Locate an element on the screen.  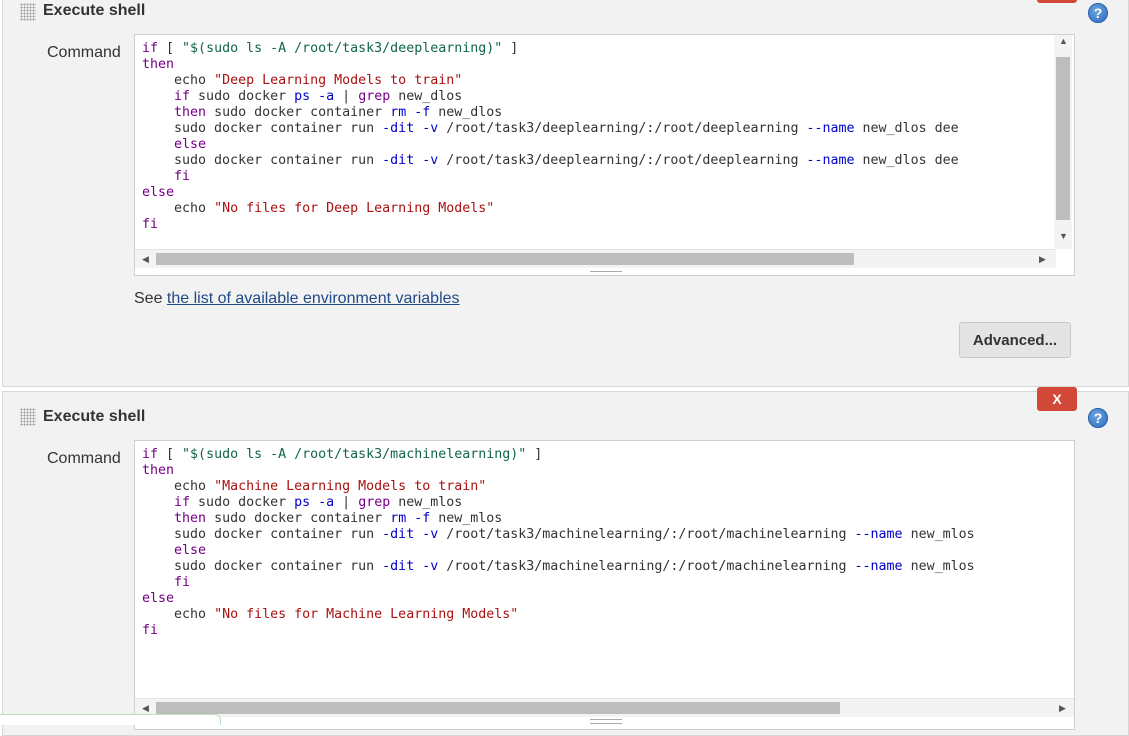
env-variables-prefix: See is located at coordinates (150, 298).